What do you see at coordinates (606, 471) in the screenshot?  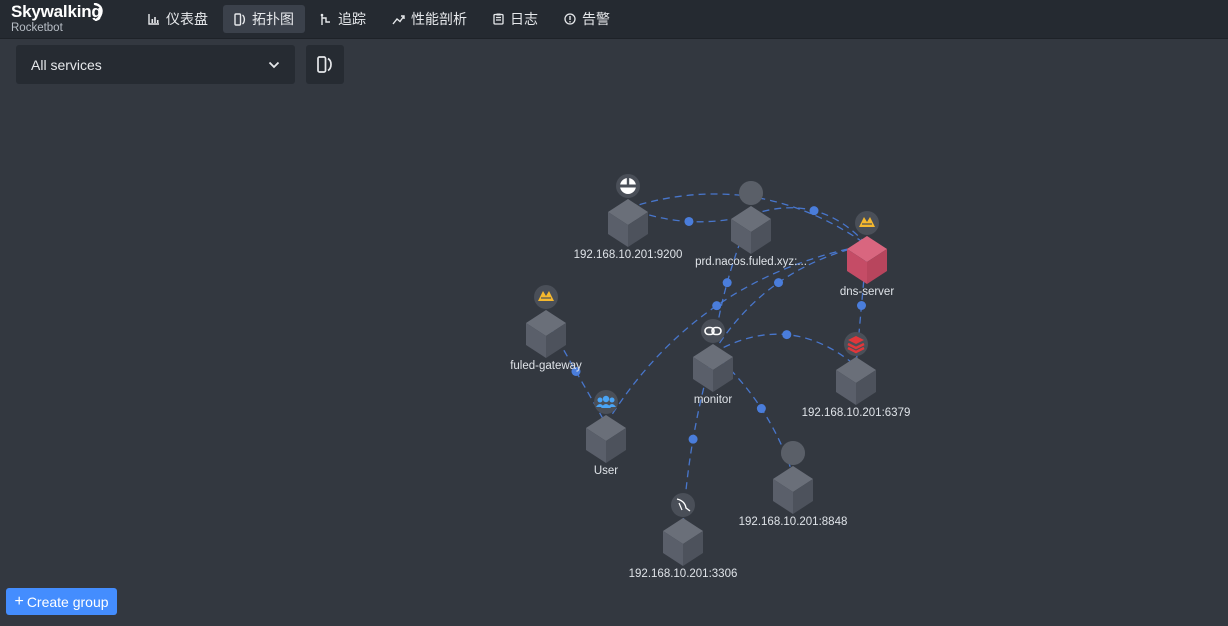 I see `node-label: User` at bounding box center [606, 471].